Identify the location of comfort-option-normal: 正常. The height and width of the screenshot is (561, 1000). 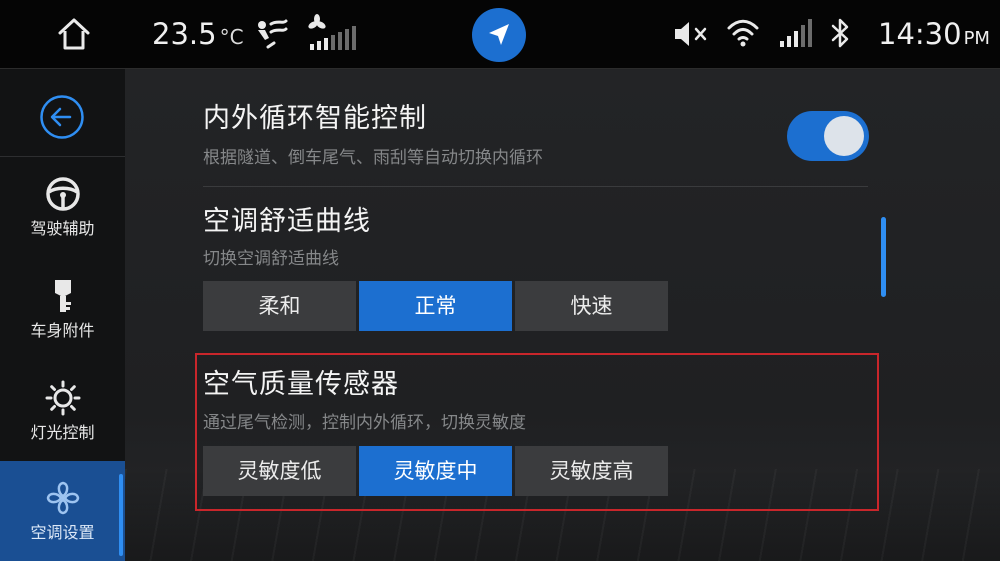
(435, 306).